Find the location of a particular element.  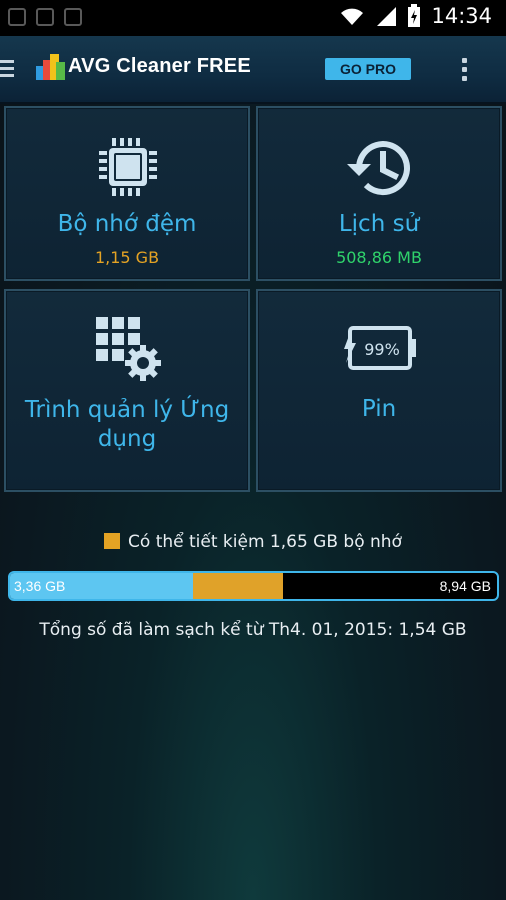

menu-icon is located at coordinates (7, 69).